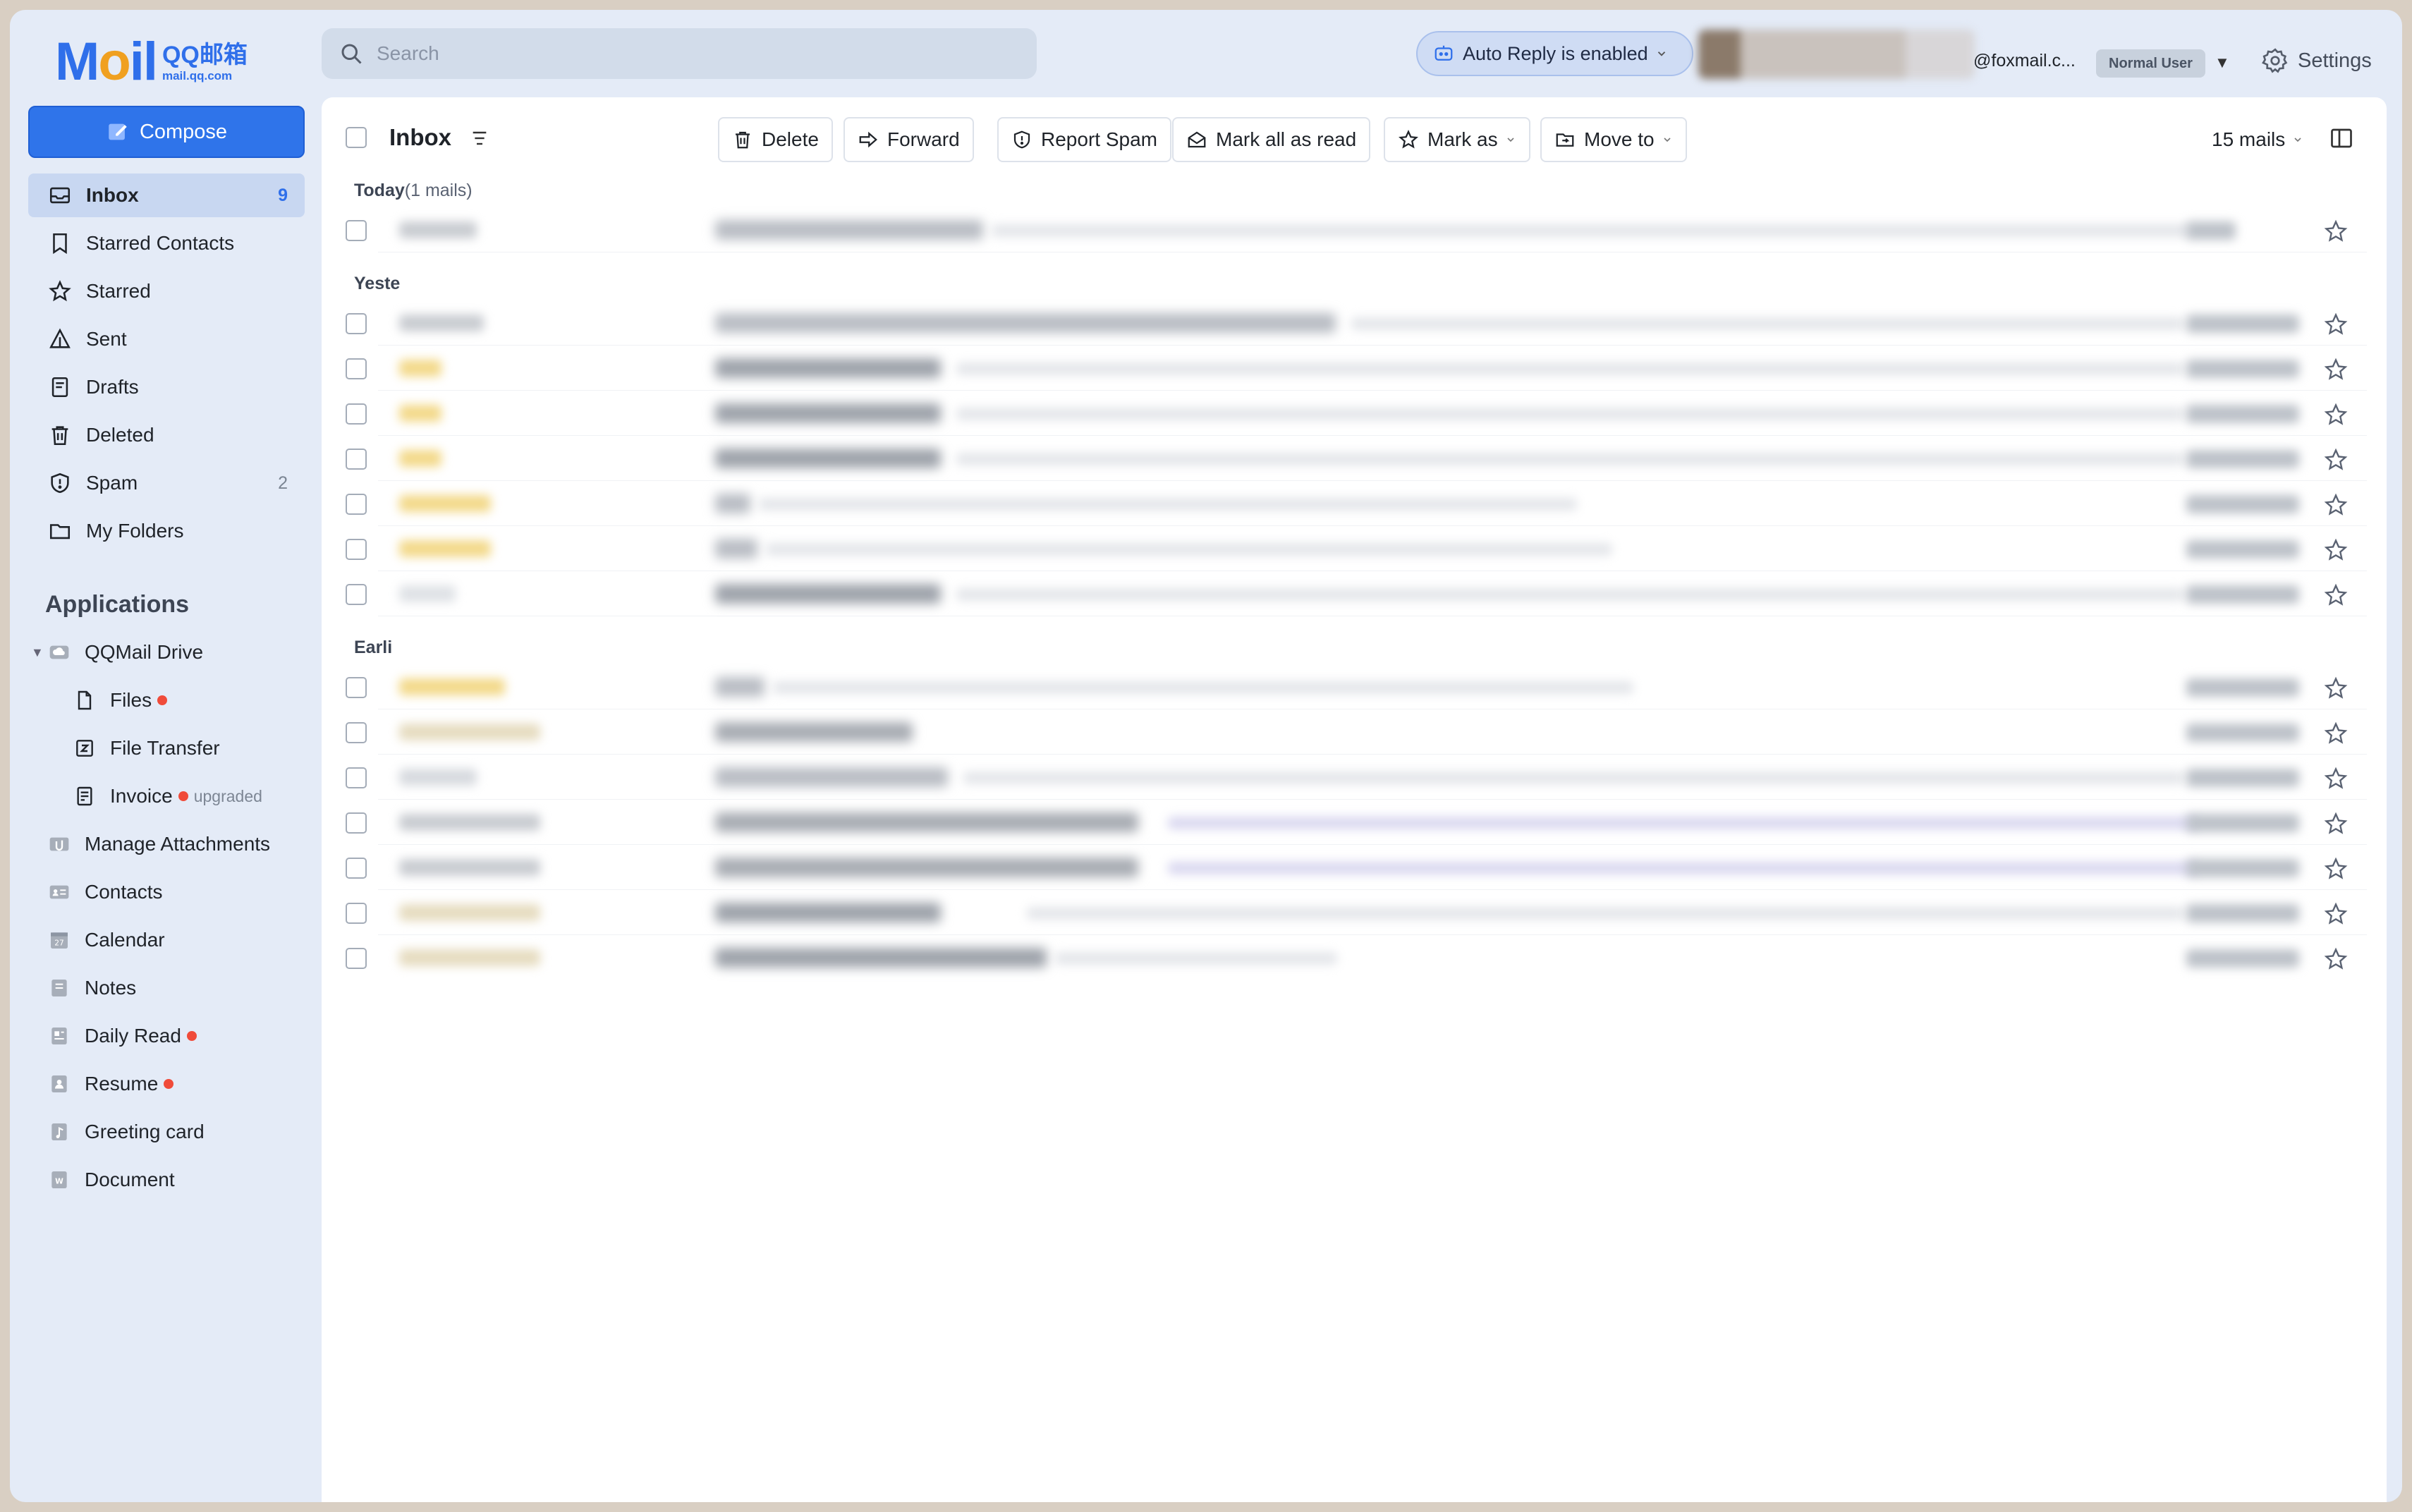  What do you see at coordinates (2341, 138) in the screenshot?
I see `reading-pane-icon` at bounding box center [2341, 138].